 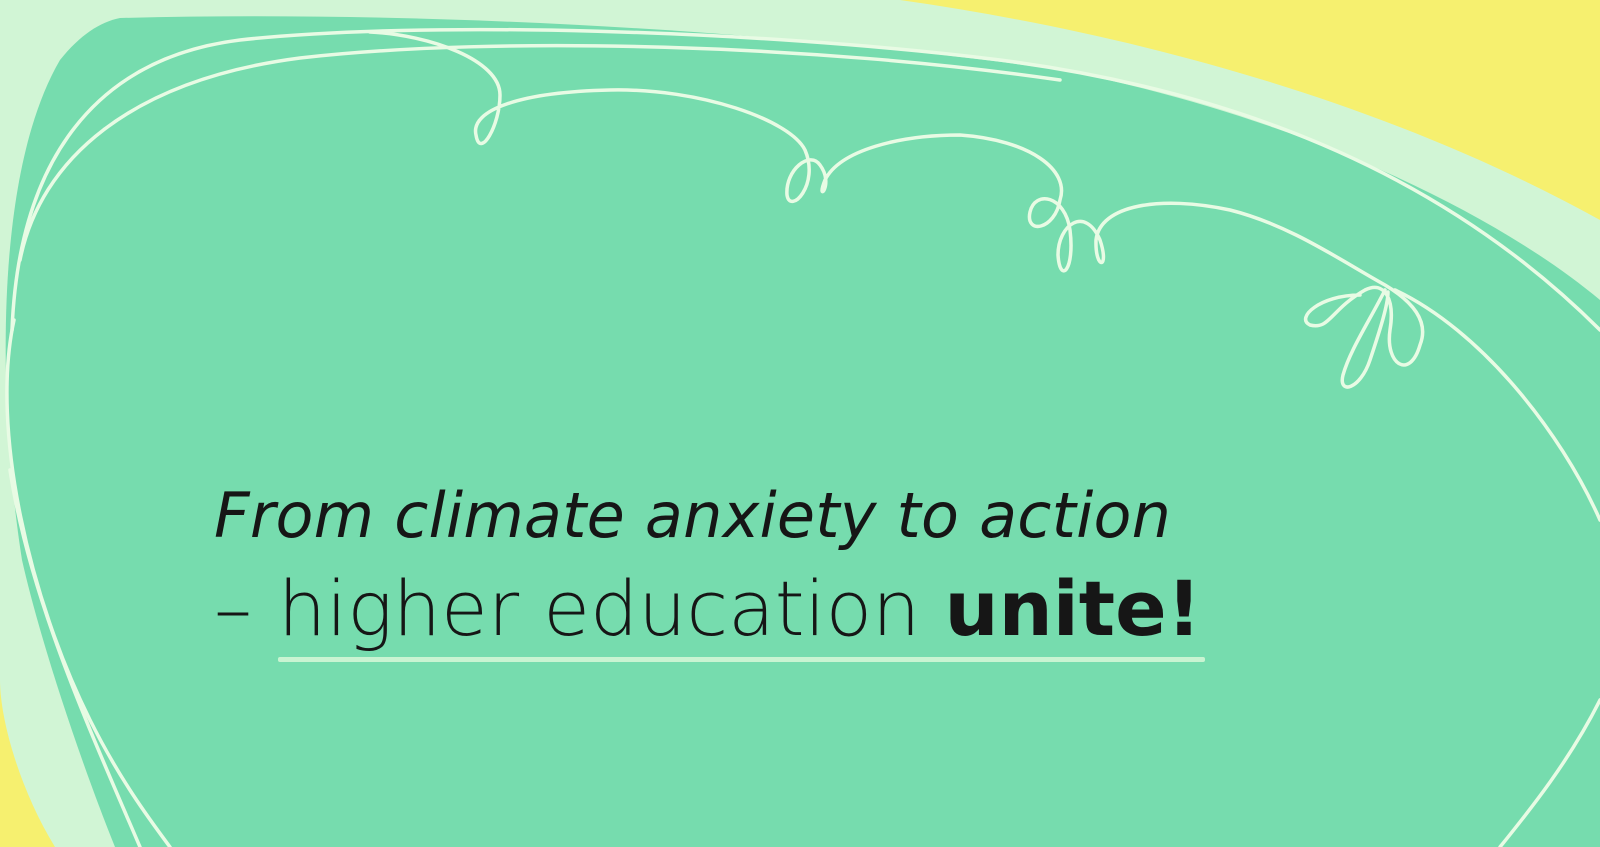 What do you see at coordinates (1073, 608) in the screenshot?
I see `headline-bold-text: unite!` at bounding box center [1073, 608].